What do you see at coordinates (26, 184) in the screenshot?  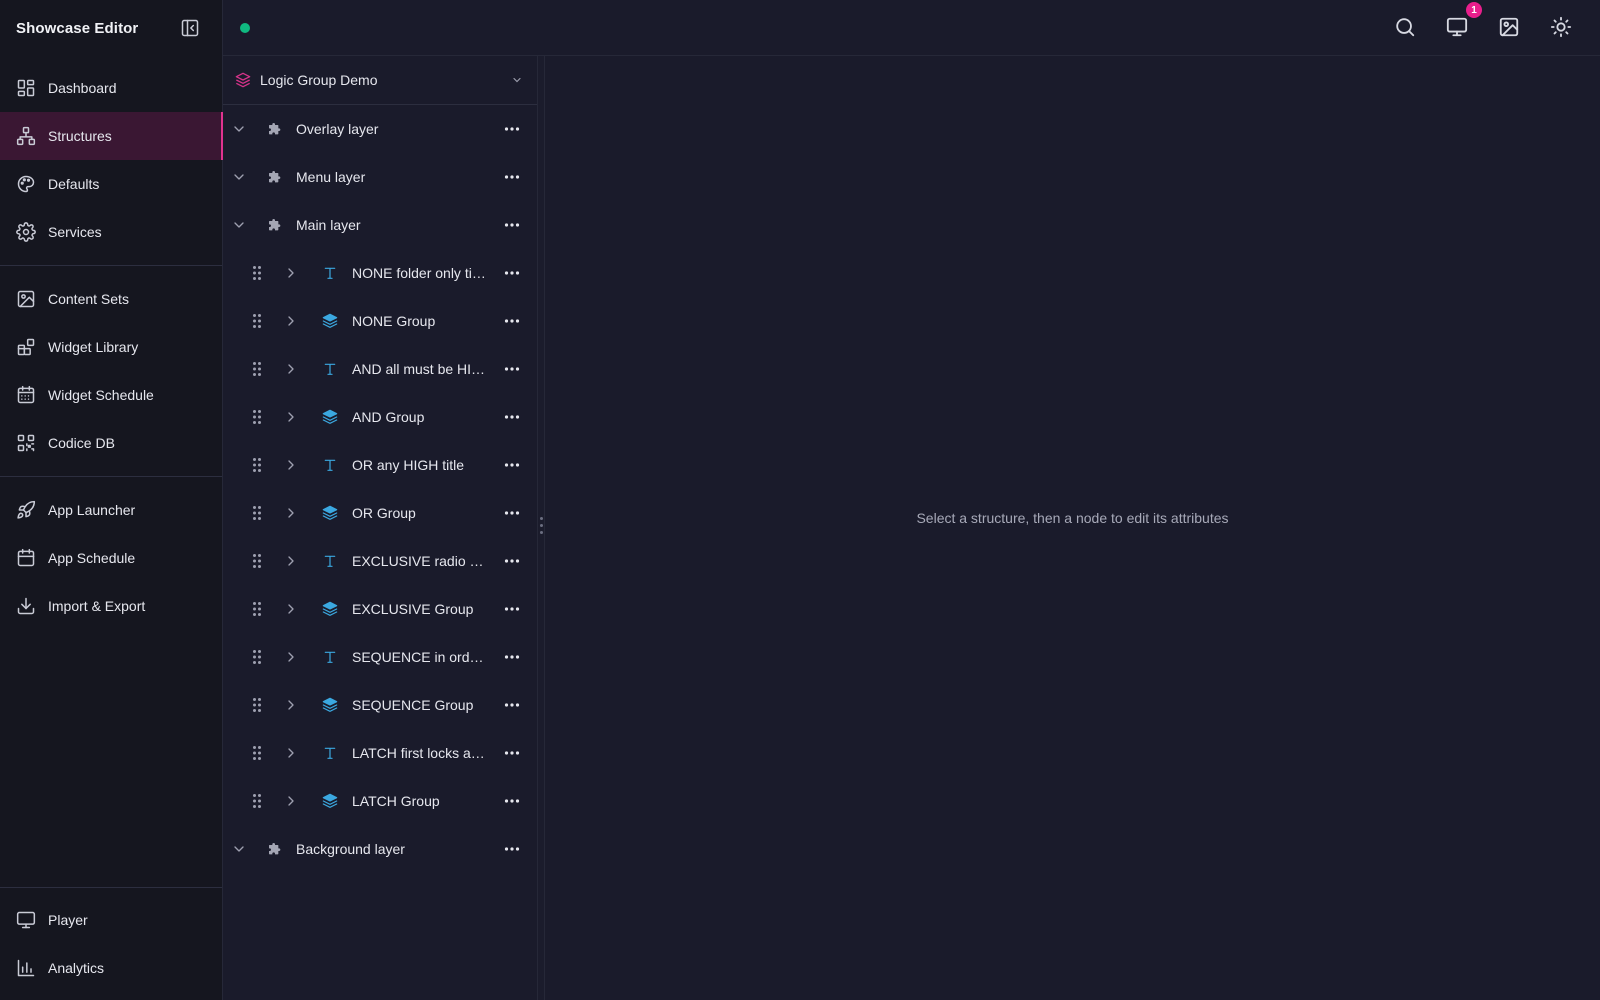 I see `palette-icon` at bounding box center [26, 184].